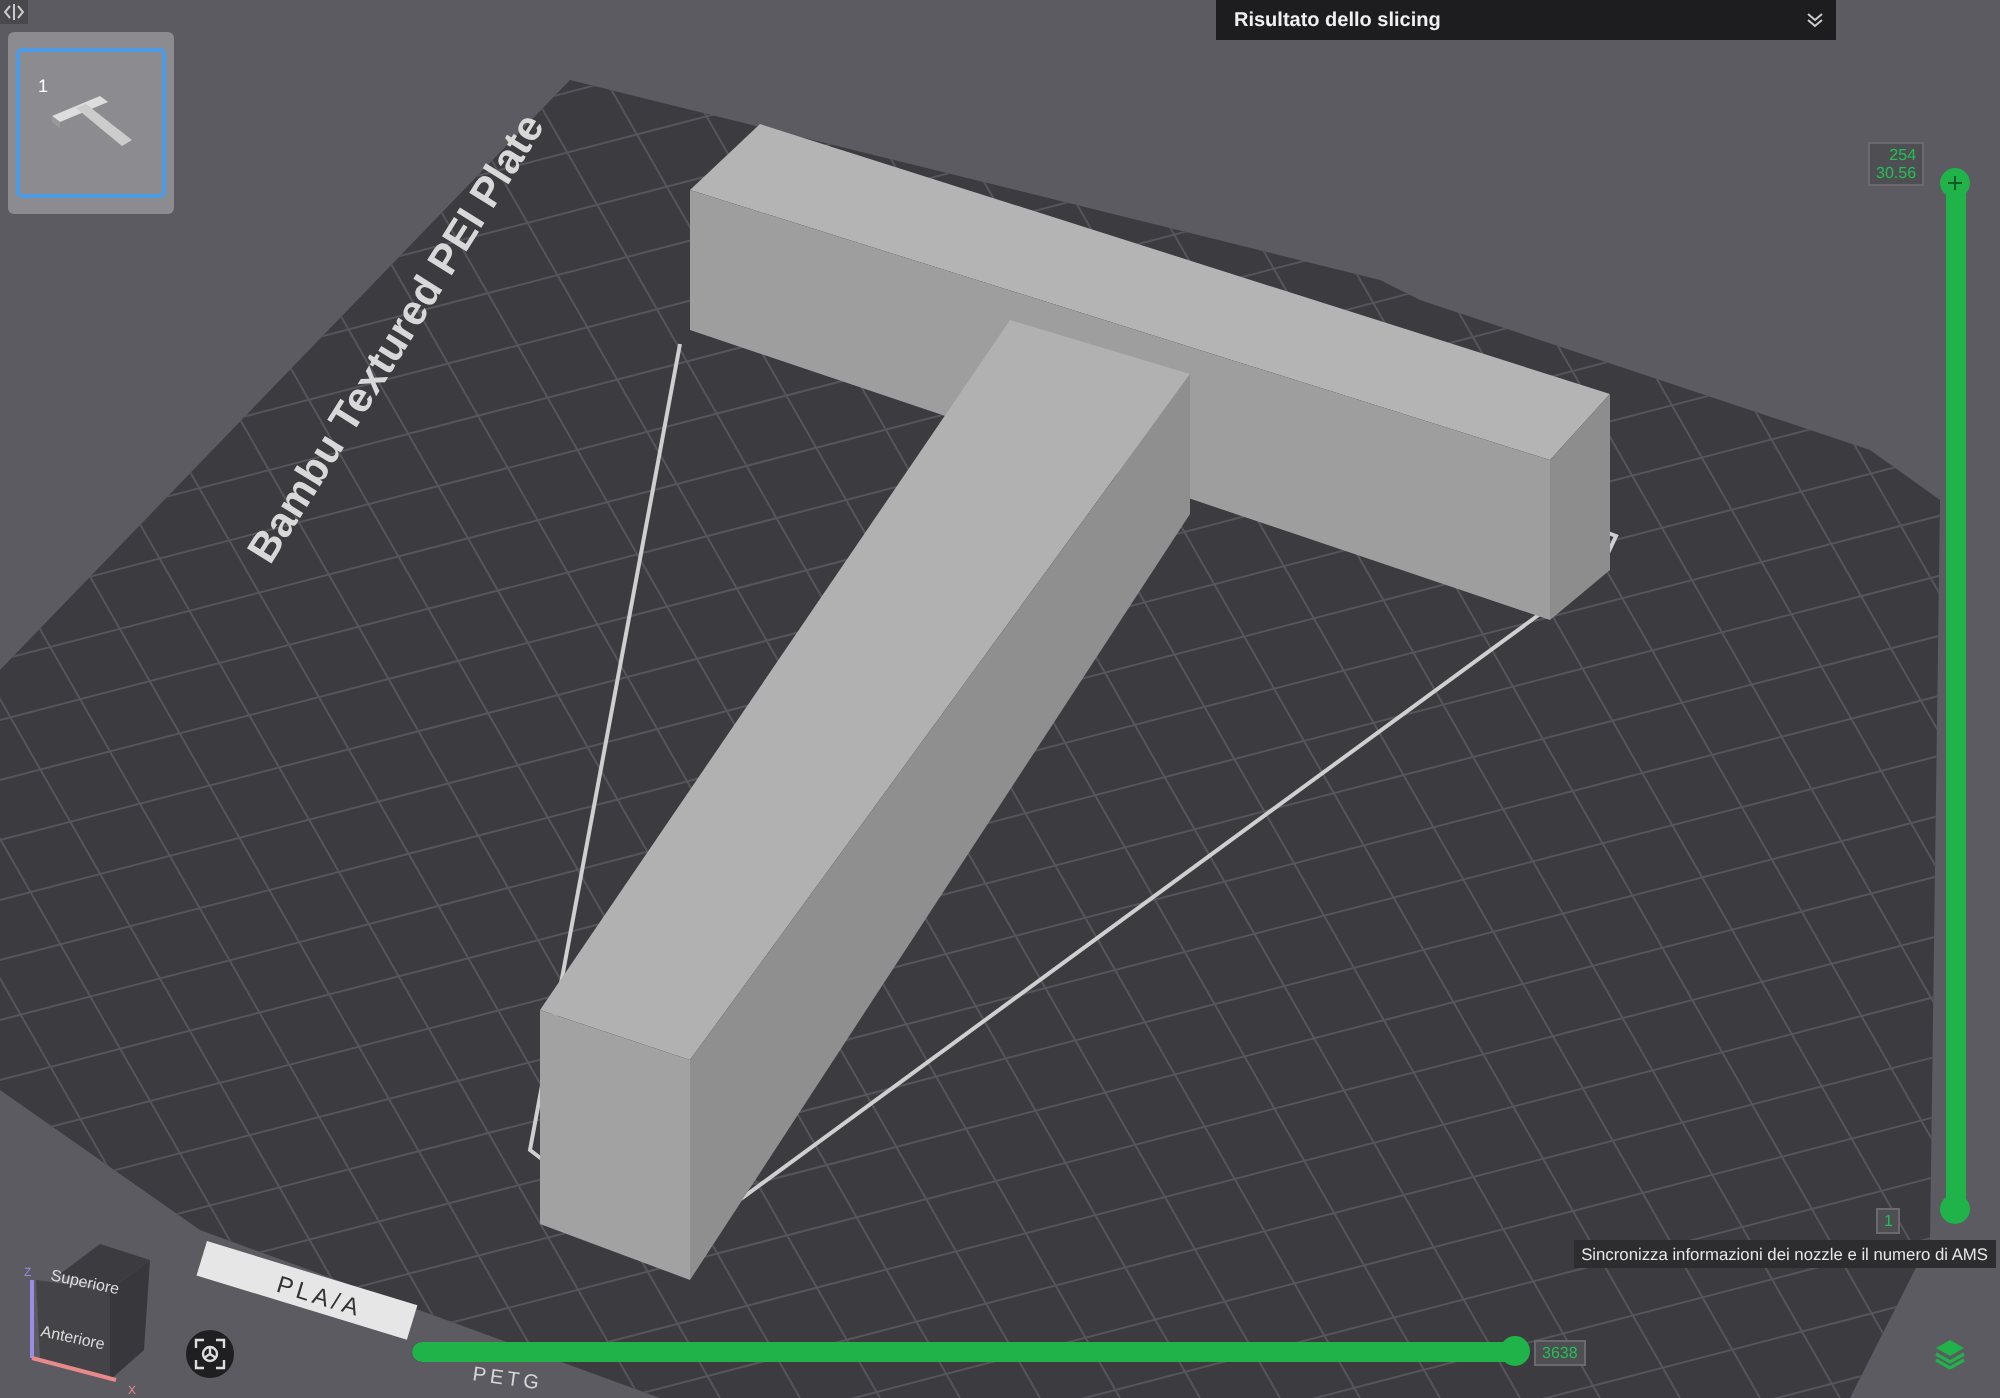 This screenshot has height=1398, width=2000. What do you see at coordinates (1815, 20) in the screenshot?
I see `expand-icon` at bounding box center [1815, 20].